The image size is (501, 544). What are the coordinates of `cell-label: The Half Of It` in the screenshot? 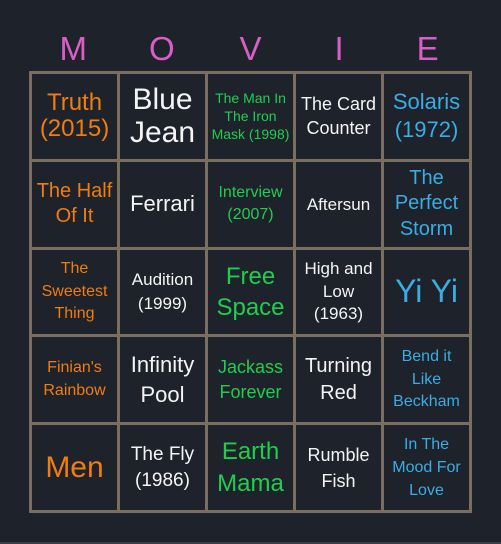 It's located at (74, 203).